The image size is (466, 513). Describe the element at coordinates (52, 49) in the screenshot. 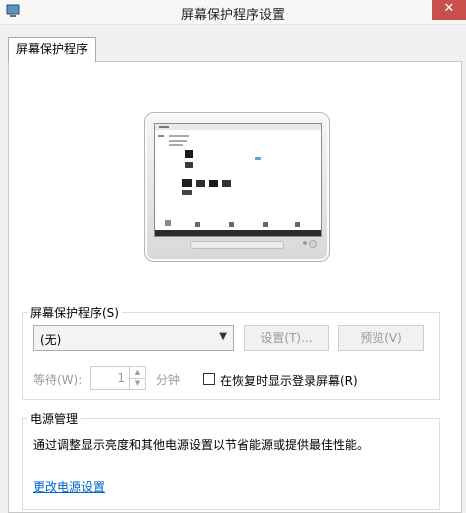

I see `tab-screensaver: 屏幕保护程序` at that location.